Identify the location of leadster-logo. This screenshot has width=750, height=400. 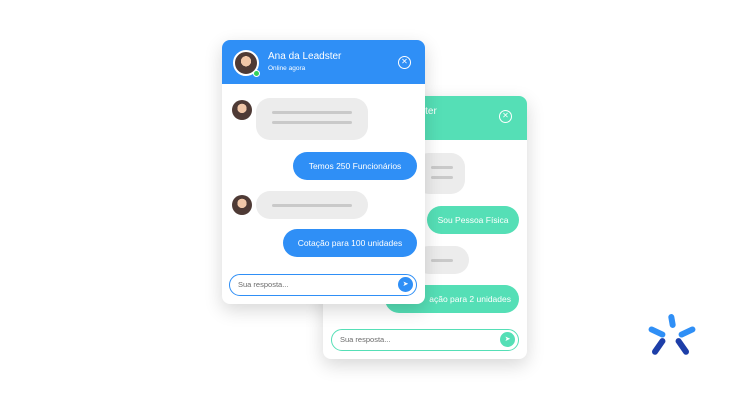
(672, 334).